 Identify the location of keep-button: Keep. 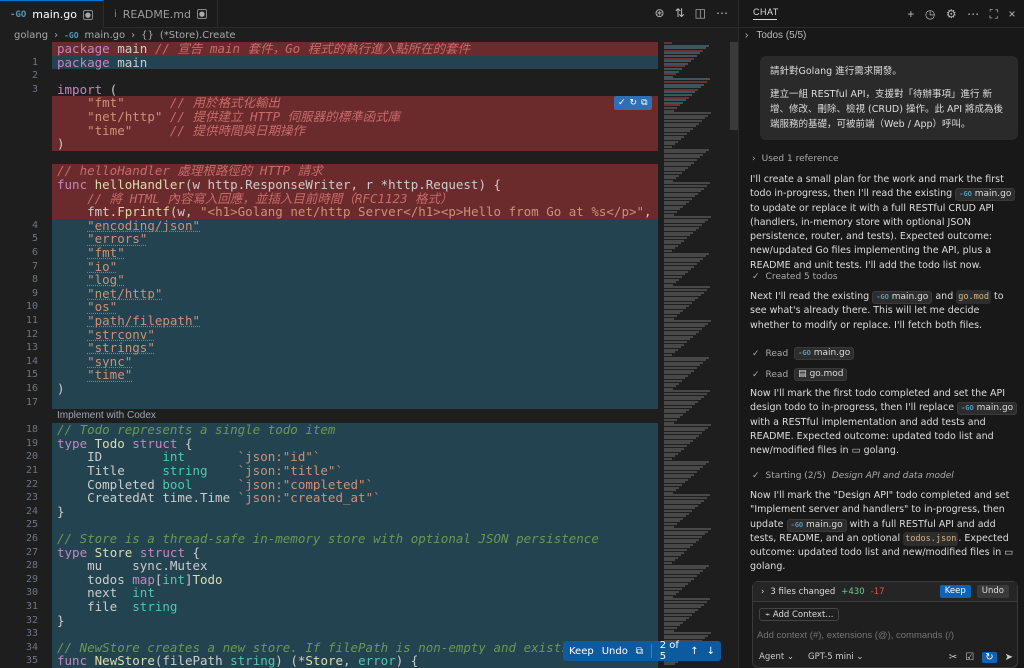
(581, 651).